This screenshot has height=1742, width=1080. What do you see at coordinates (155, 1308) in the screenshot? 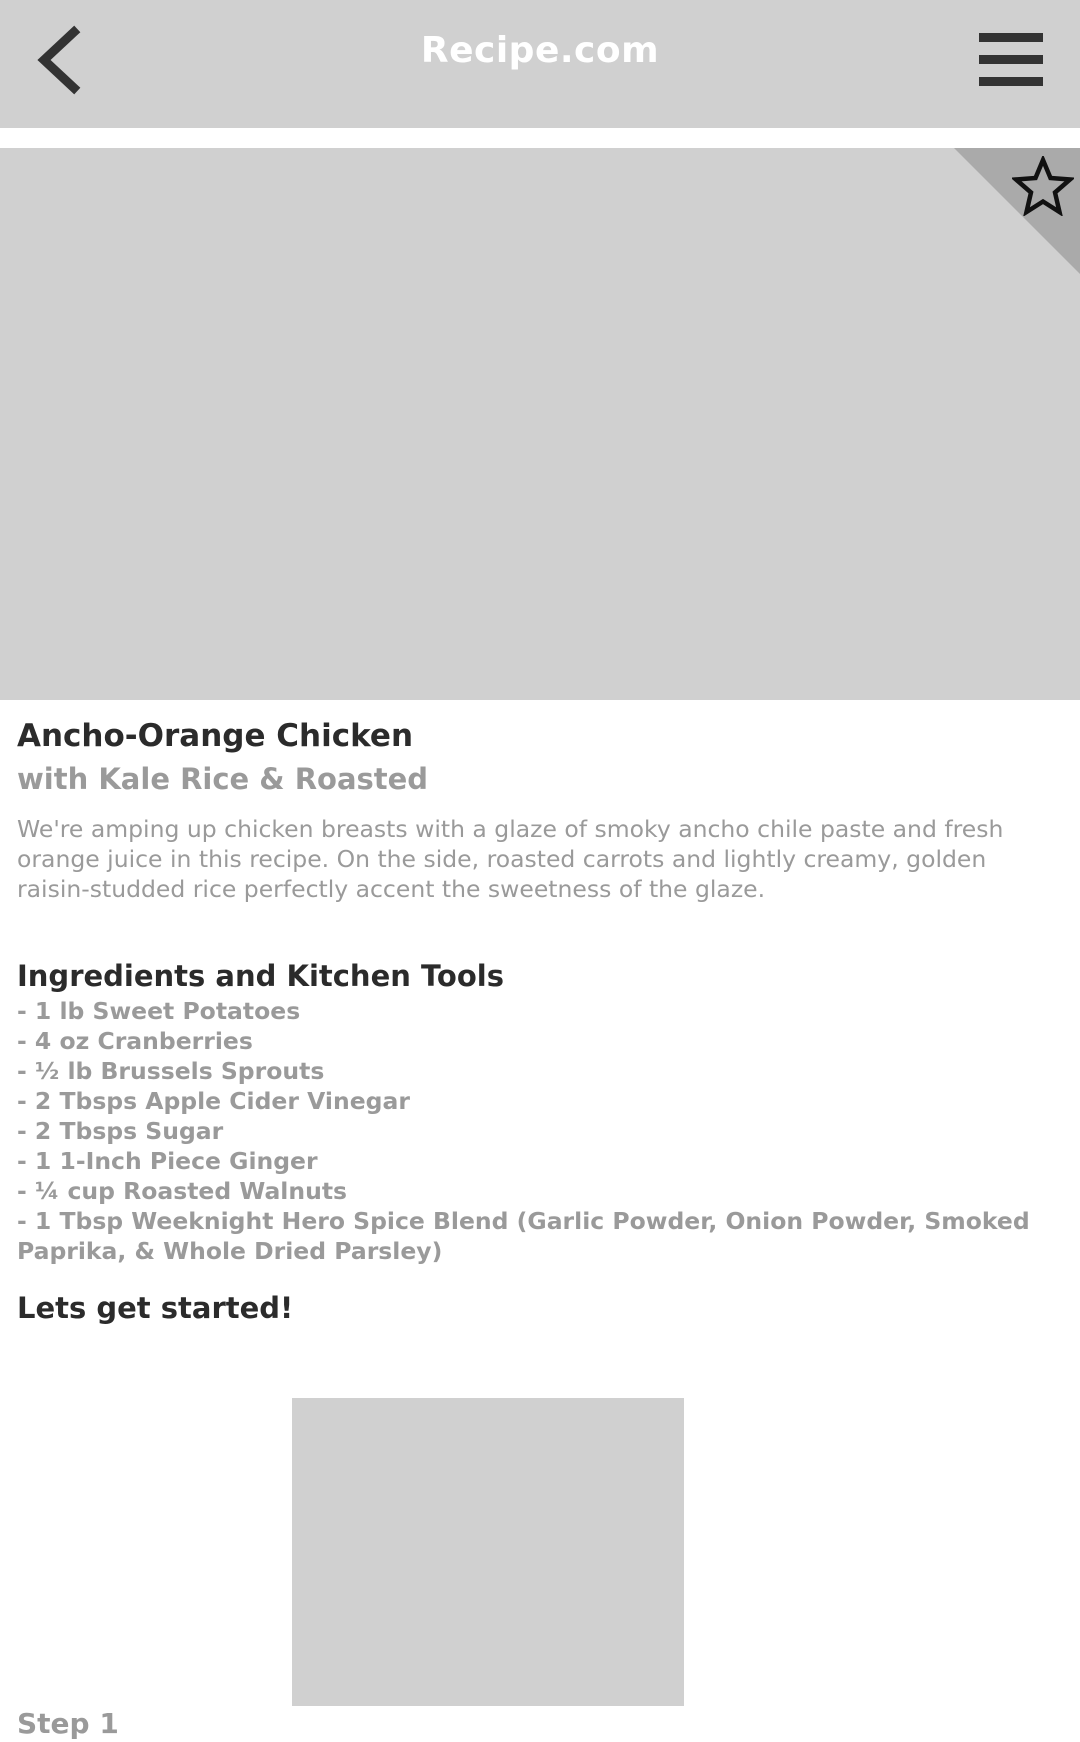
I see `steps-heading: Lets get started!` at bounding box center [155, 1308].